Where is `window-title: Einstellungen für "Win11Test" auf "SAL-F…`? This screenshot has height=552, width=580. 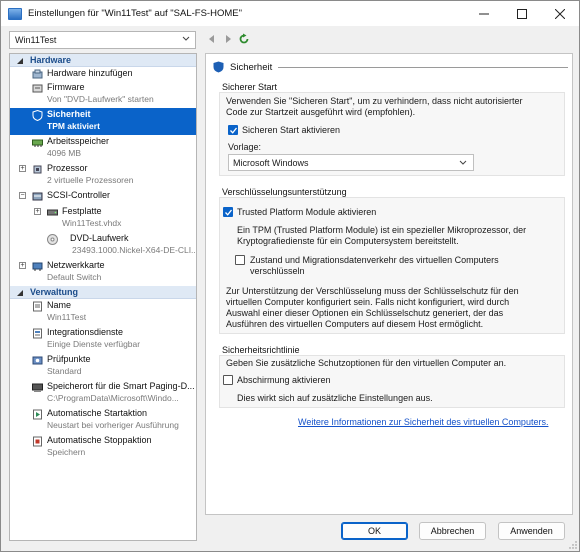 window-title: Einstellungen für "Win11Test" auf "SAL-F… is located at coordinates (135, 13).